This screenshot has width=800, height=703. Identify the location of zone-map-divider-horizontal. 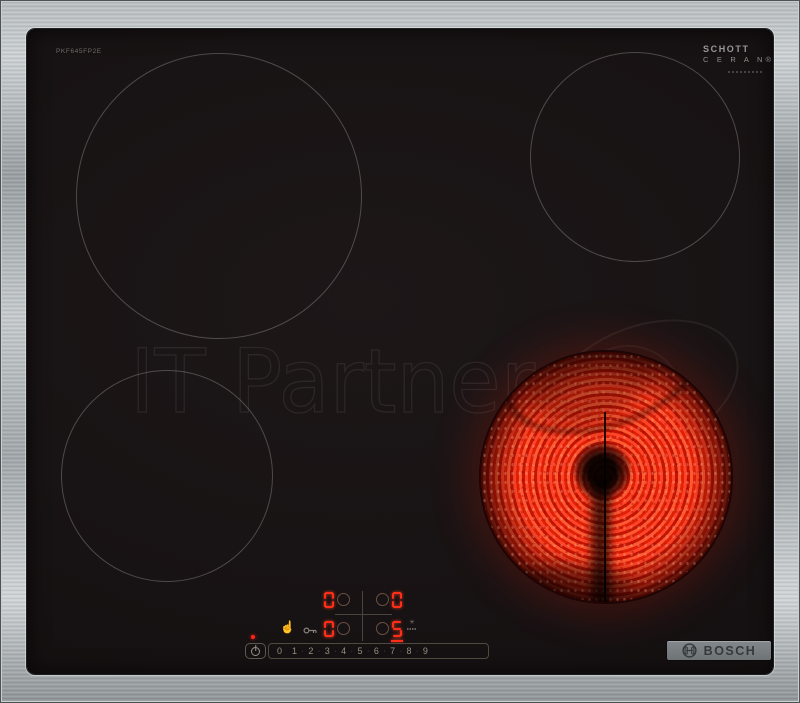
(363, 614).